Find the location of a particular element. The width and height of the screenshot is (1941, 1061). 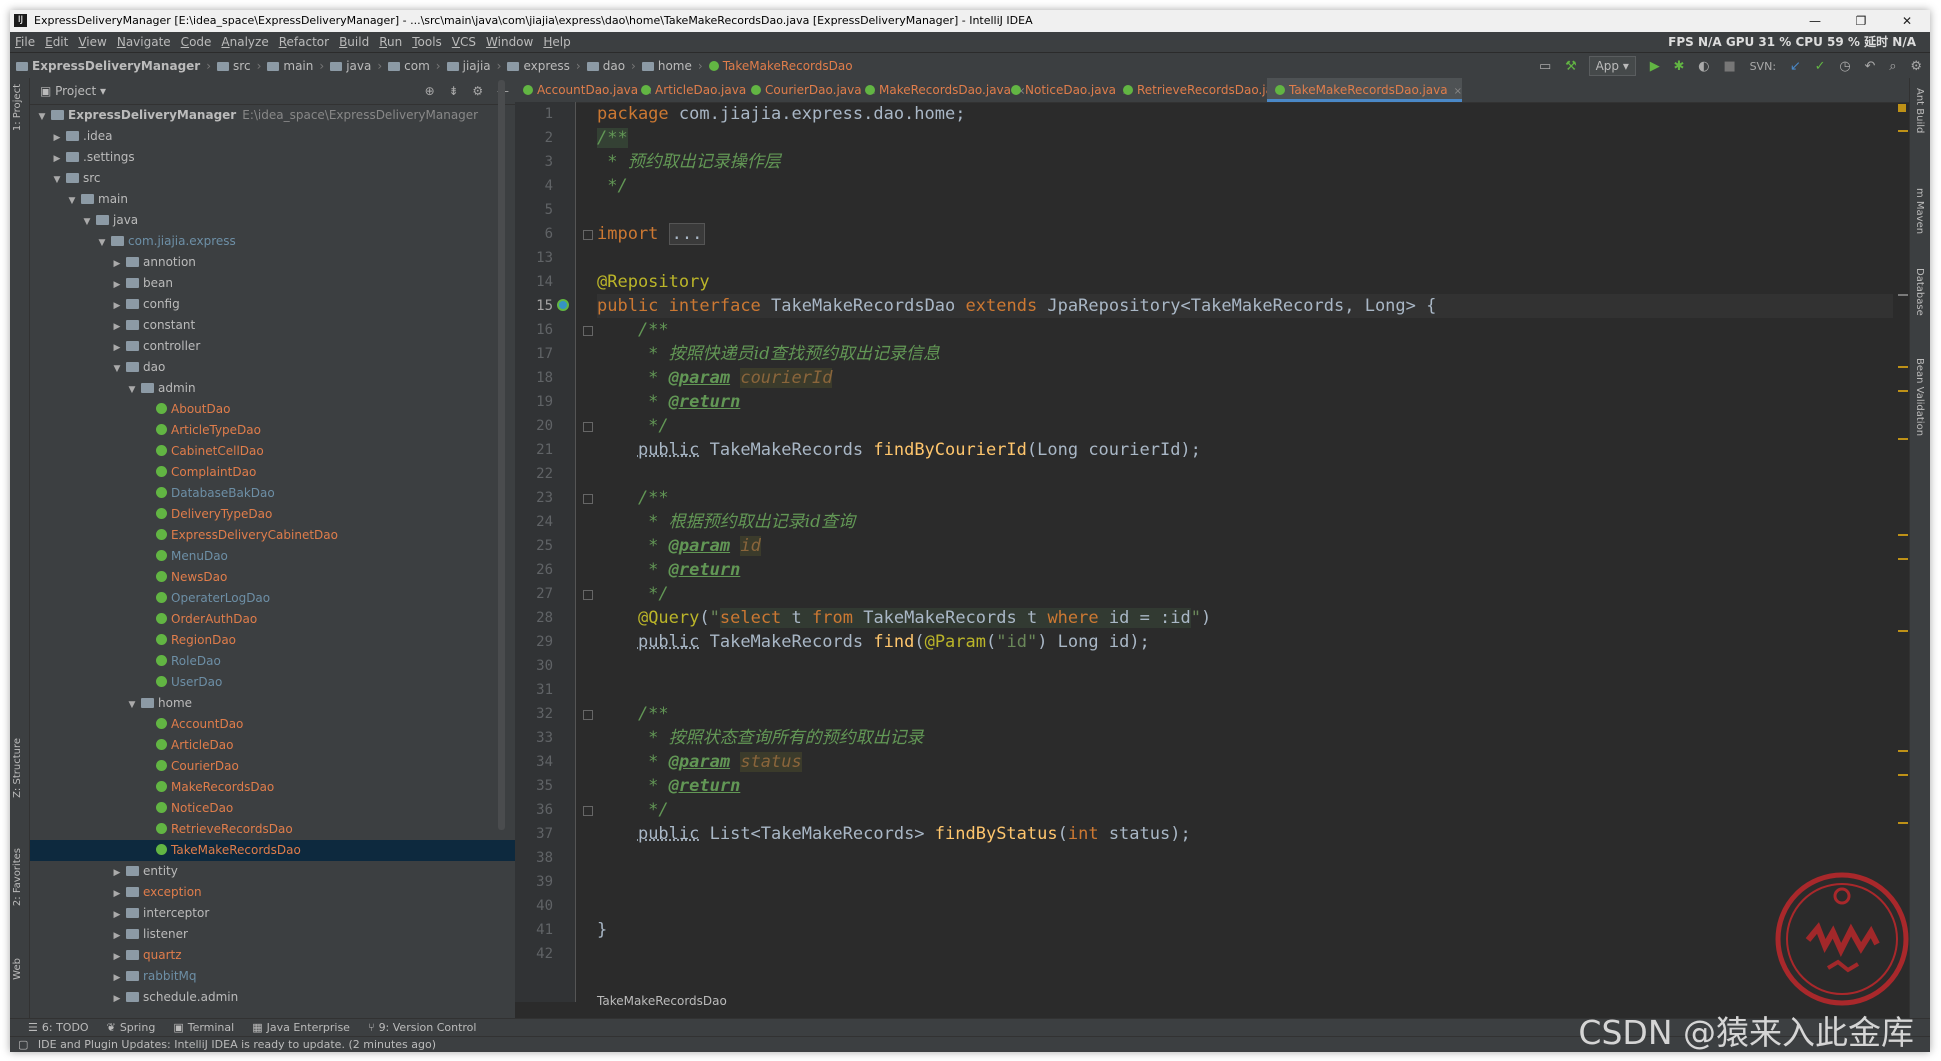

tree-item: ▶ exception is located at coordinates (272, 892).